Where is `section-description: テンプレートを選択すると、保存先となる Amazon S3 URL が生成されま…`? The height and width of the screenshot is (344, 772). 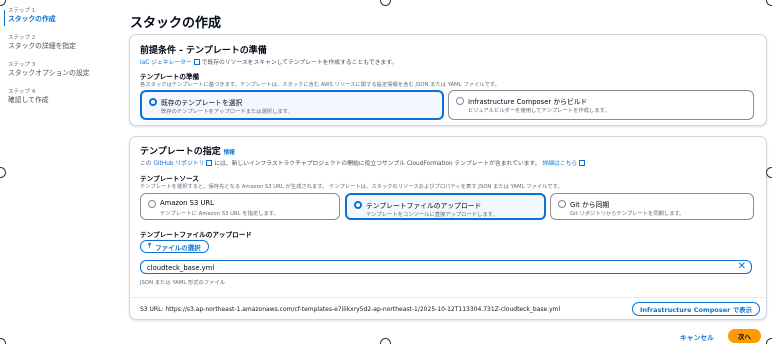 section-description: テンプレートを選択すると、保存先となる Amazon S3 URL が生成されま… is located at coordinates (351, 187).